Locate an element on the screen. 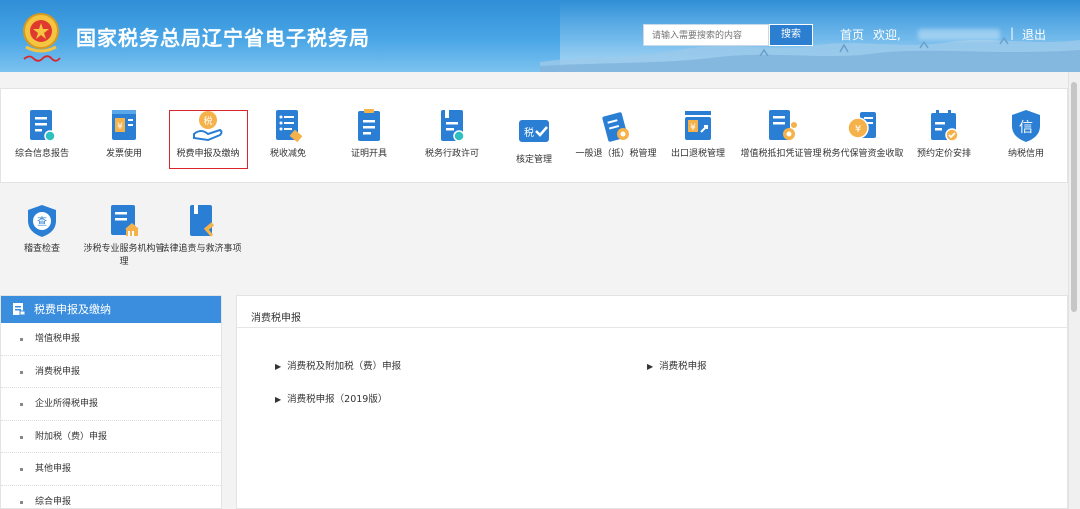 This screenshot has width=1080, height=509. menu-item-label: 稽查检查 is located at coordinates (41, 249).